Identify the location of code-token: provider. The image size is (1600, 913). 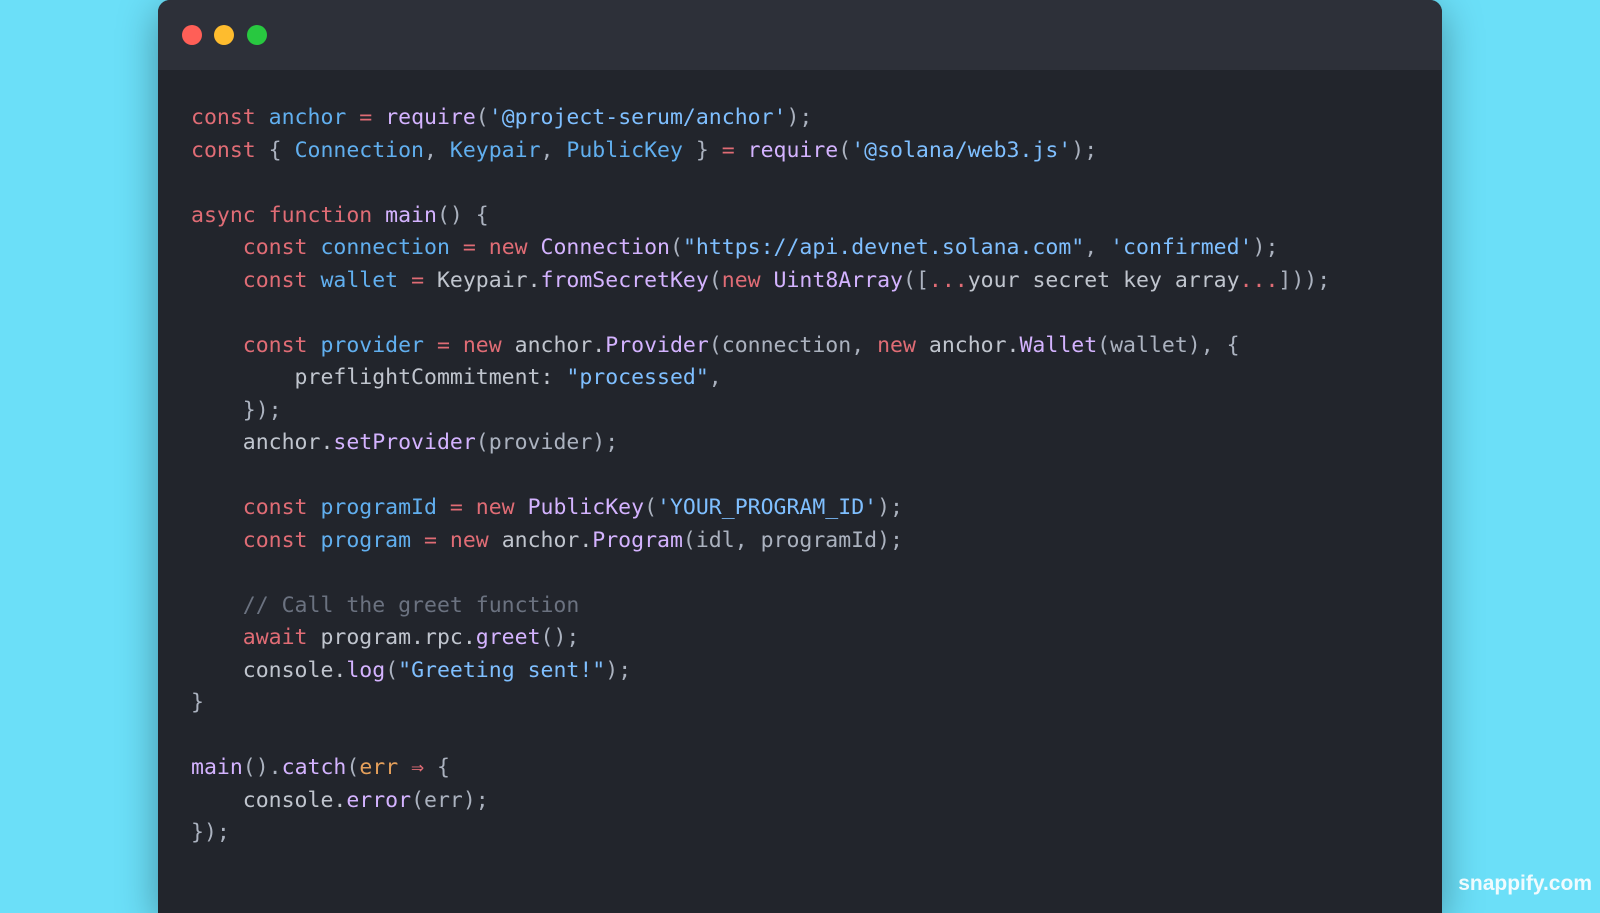
(372, 345).